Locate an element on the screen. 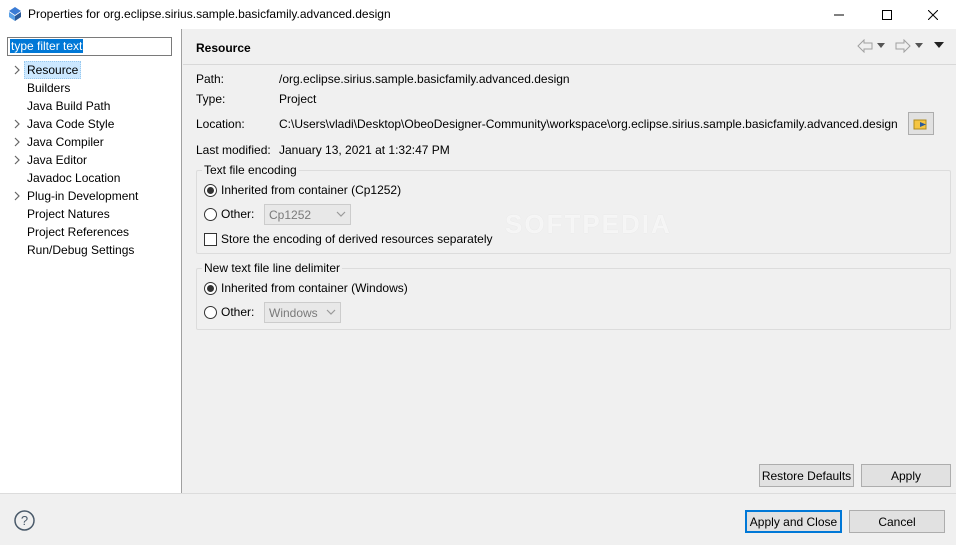 Image resolution: width=956 pixels, height=545 pixels. close-icon is located at coordinates (933, 14).